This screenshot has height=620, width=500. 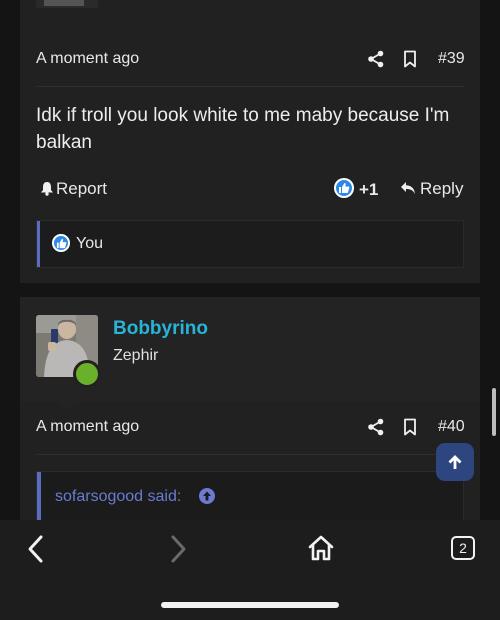 What do you see at coordinates (87, 374) in the screenshot?
I see `online-status-indicator` at bounding box center [87, 374].